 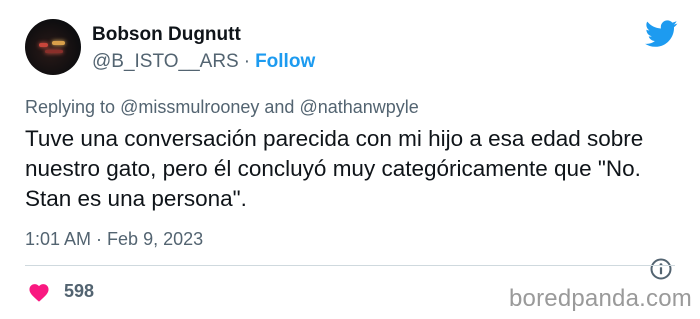 I want to click on author-handle: @B_ISTO__ARS, so click(x=165, y=61).